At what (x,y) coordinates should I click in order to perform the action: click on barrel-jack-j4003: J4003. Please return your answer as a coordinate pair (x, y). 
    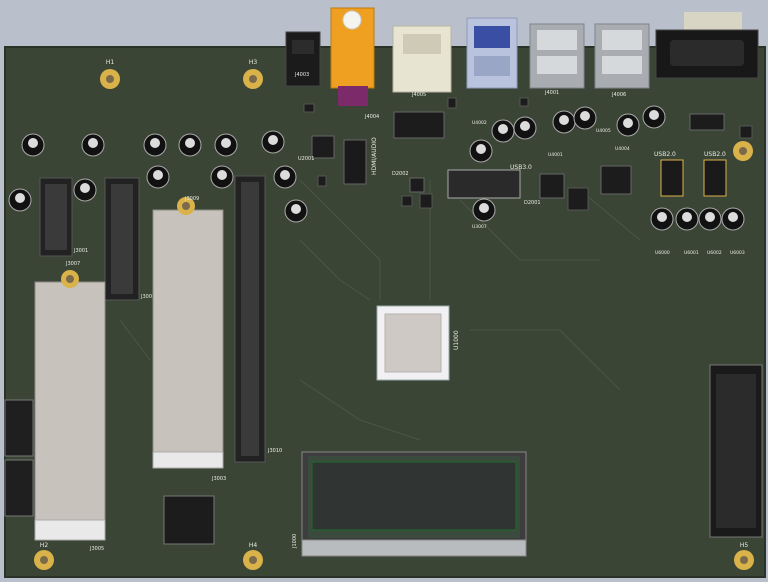
    Looking at the image, I should click on (303, 59).